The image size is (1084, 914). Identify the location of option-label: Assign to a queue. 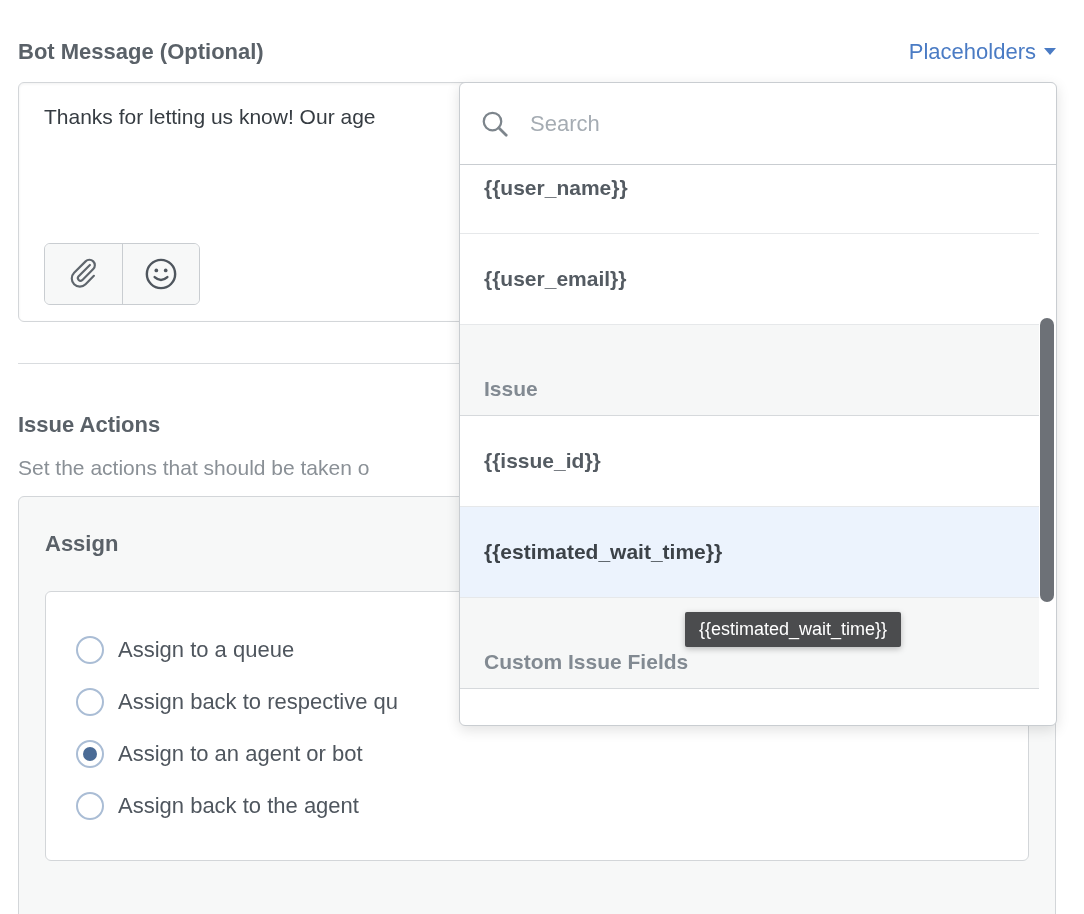
(206, 650).